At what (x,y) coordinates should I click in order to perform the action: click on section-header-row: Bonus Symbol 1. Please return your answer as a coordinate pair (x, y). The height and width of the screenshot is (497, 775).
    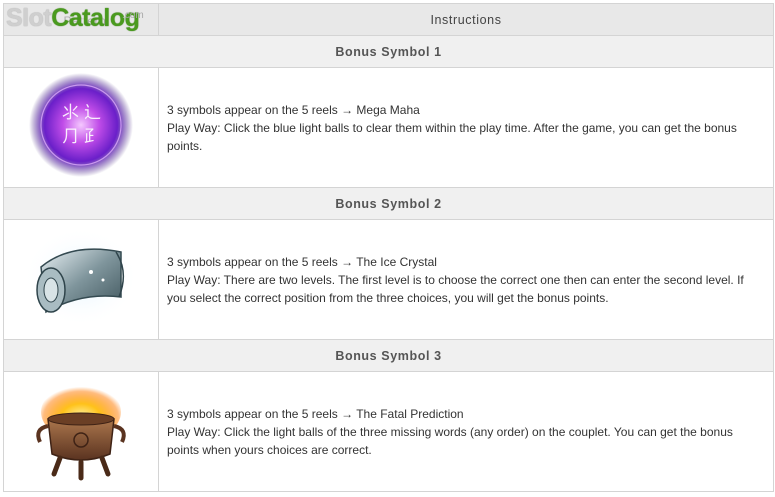
    Looking at the image, I should click on (388, 51).